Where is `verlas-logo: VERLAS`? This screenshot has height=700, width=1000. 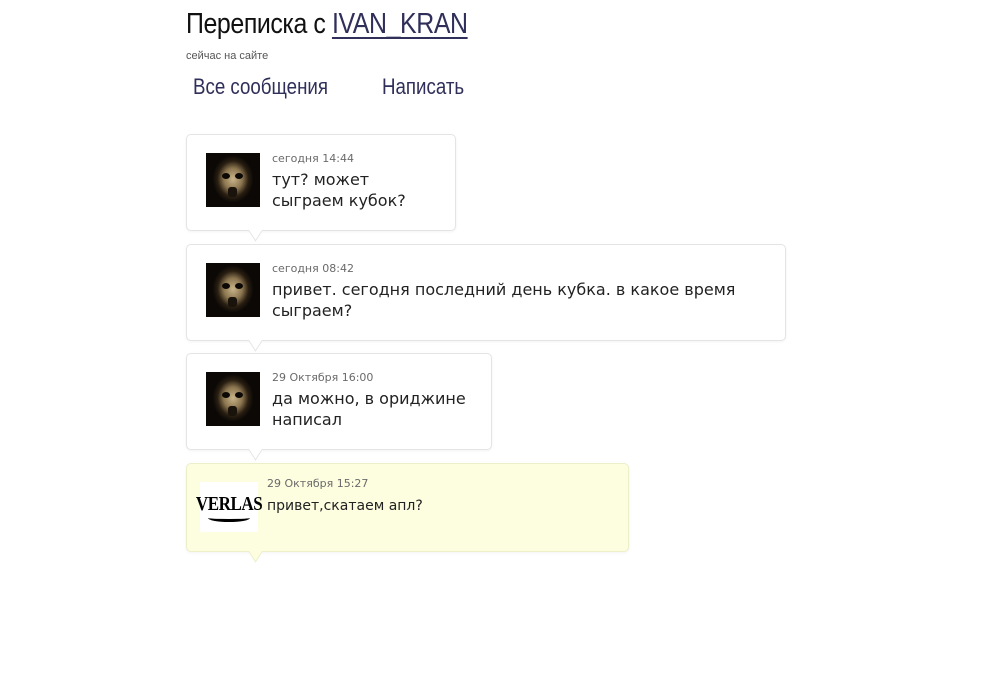
verlas-logo: VERLAS is located at coordinates (229, 503).